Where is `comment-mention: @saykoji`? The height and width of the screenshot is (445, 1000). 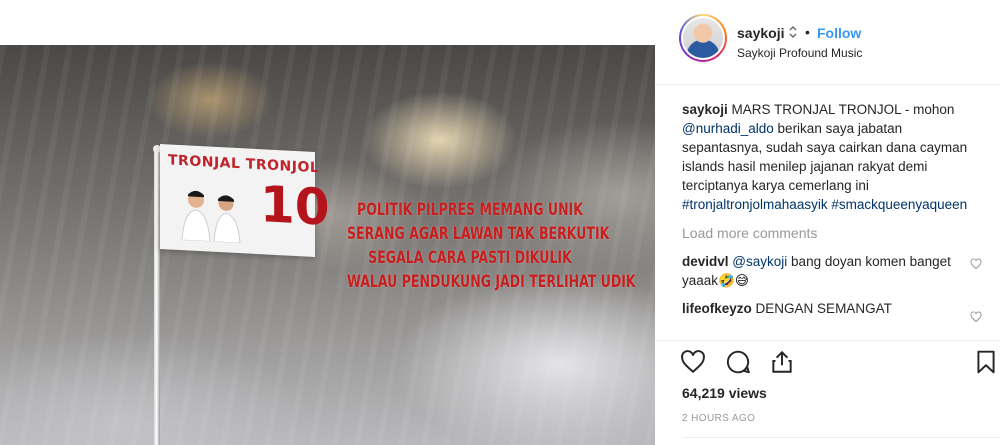
comment-mention: @saykoji is located at coordinates (759, 261).